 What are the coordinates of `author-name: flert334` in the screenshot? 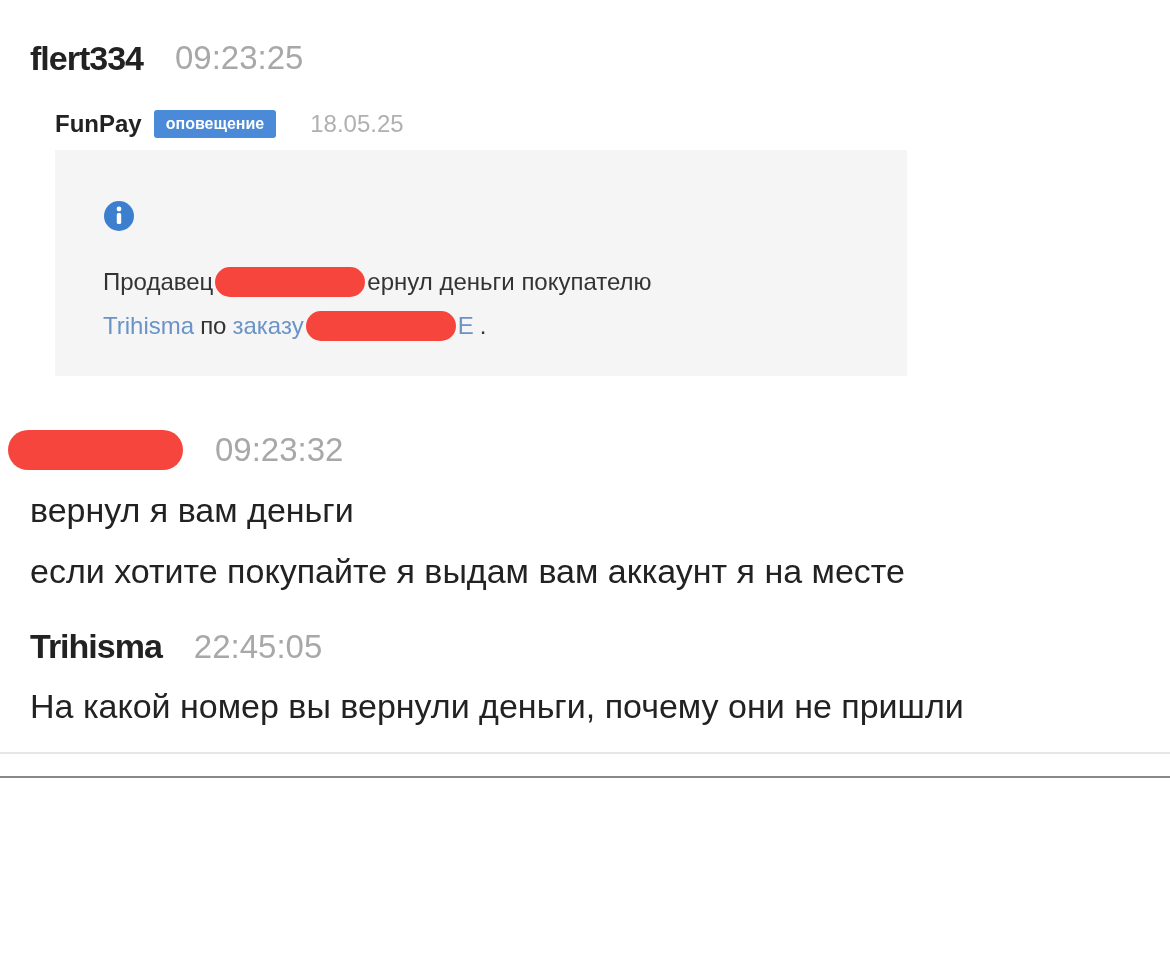 It's located at (86, 58).